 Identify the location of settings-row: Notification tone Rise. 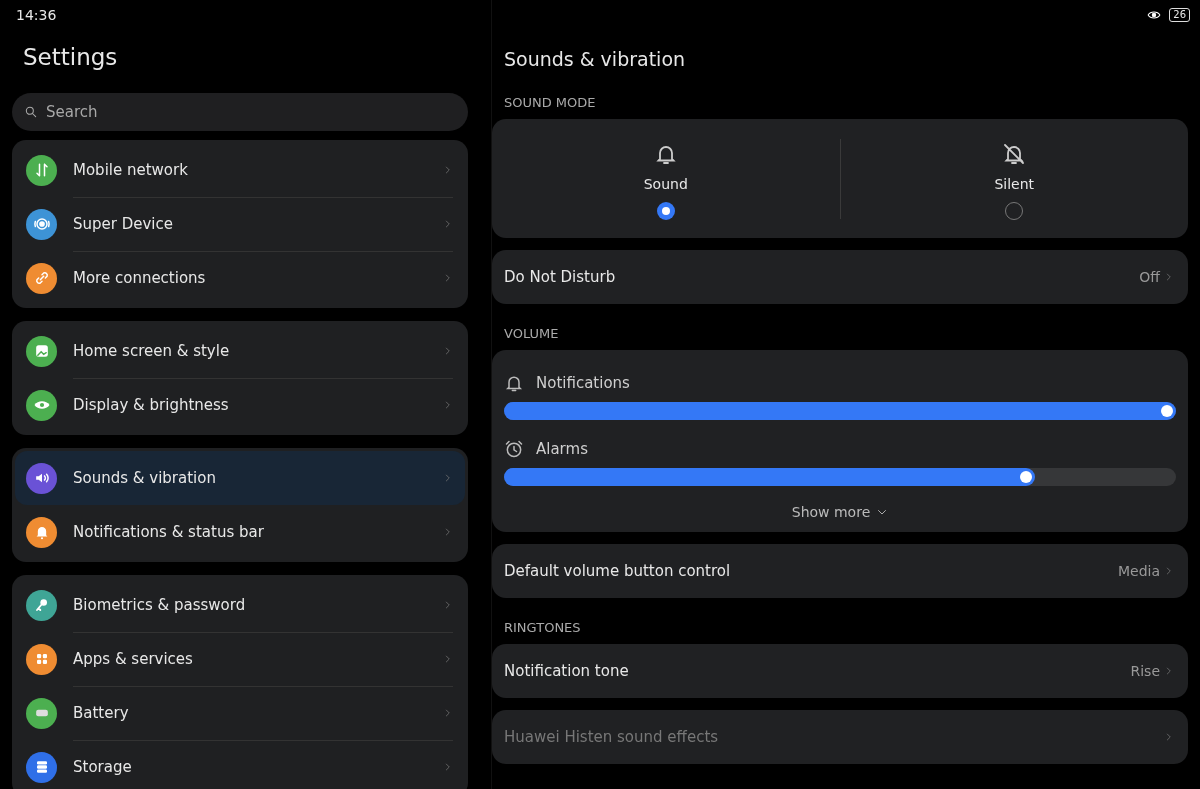
(840, 671).